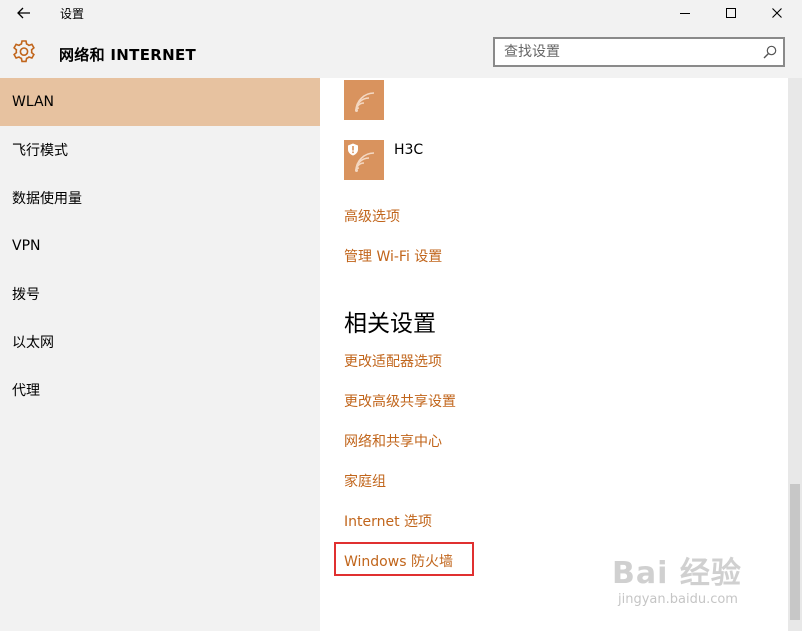 The height and width of the screenshot is (631, 802). I want to click on sidebar-item-ethernet: 以太网, so click(160, 342).